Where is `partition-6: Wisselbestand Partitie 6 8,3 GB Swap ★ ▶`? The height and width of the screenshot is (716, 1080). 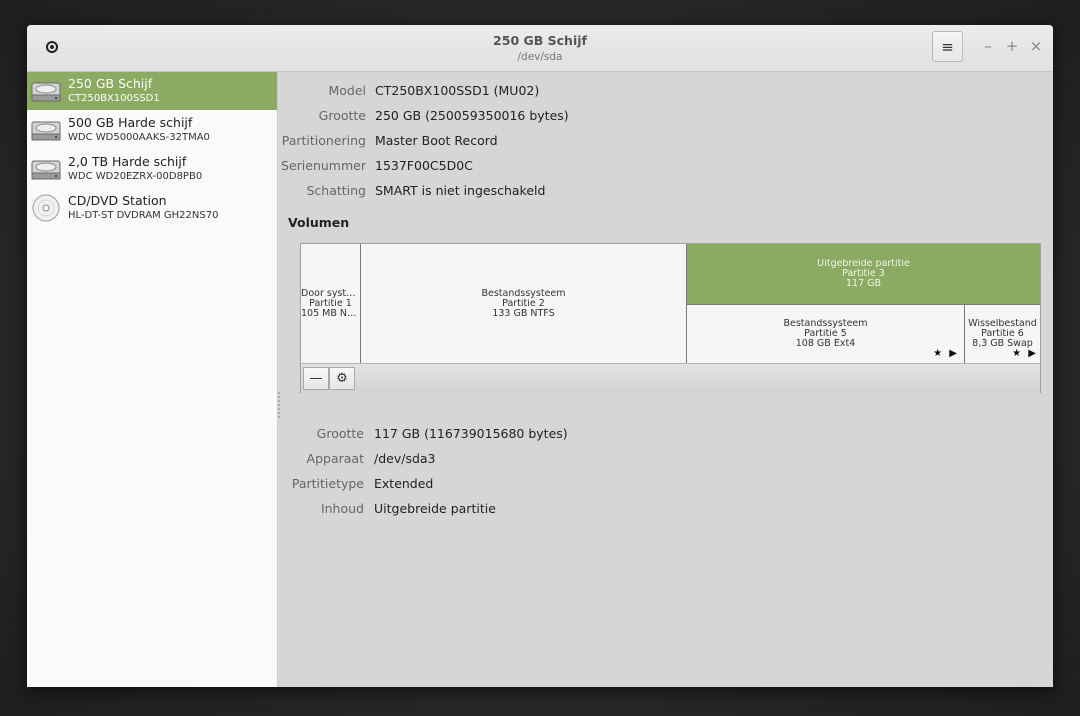
partition-6: Wisselbestand Partitie 6 8,3 GB Swap ★ ▶ is located at coordinates (1002, 333).